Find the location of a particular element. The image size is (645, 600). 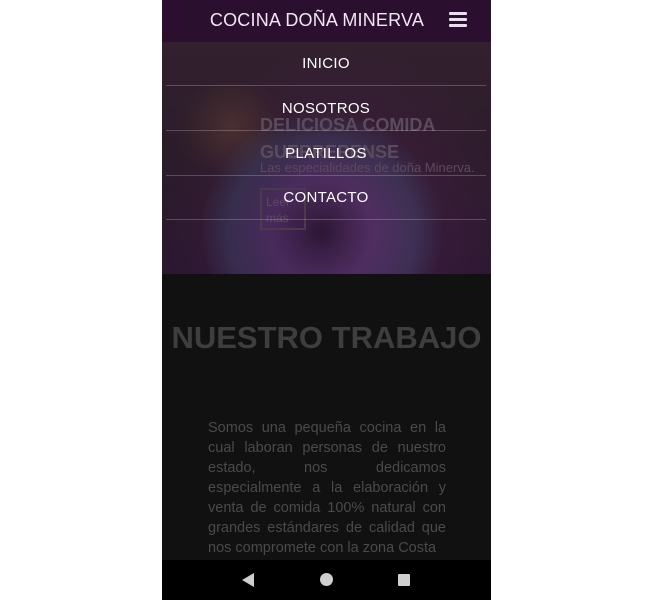

menu-item-contacto: CONTACTO is located at coordinates (326, 198).